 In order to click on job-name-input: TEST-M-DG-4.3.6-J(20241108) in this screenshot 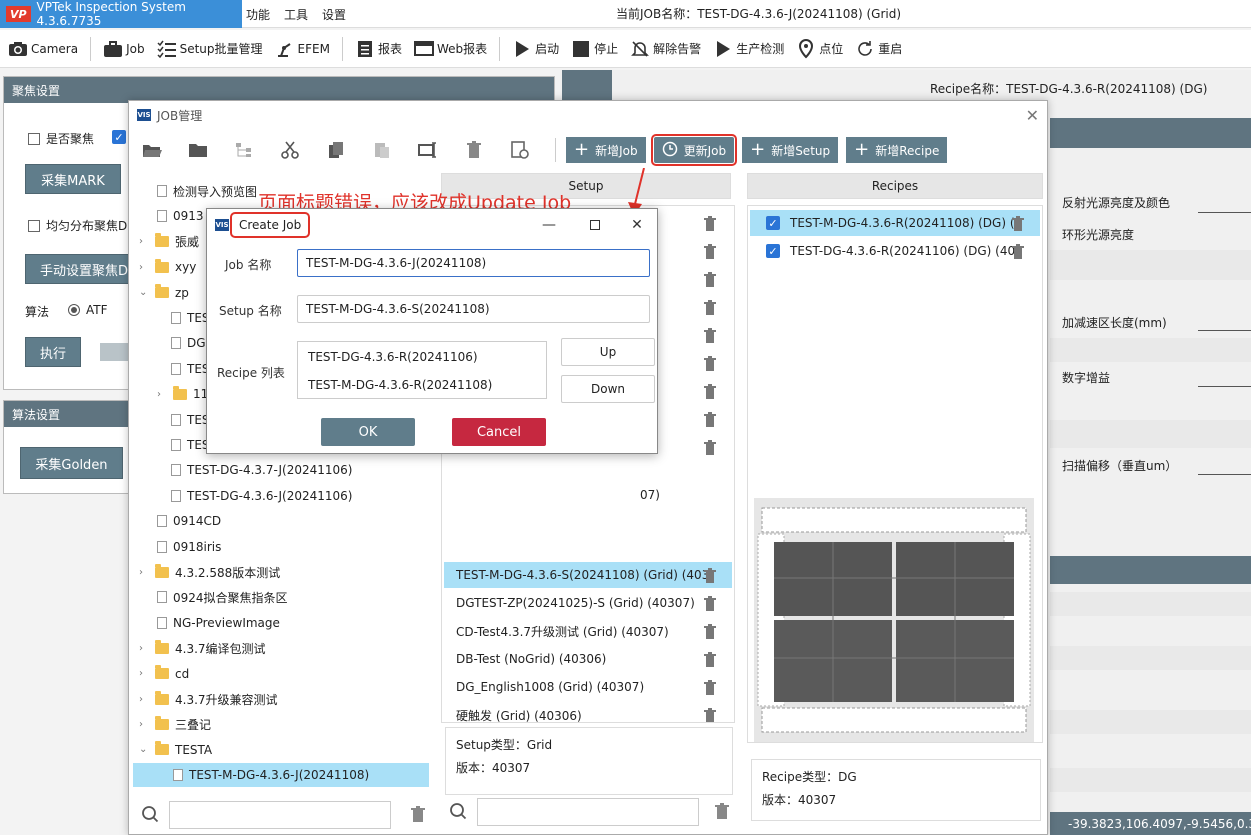, I will do `click(473, 263)`.